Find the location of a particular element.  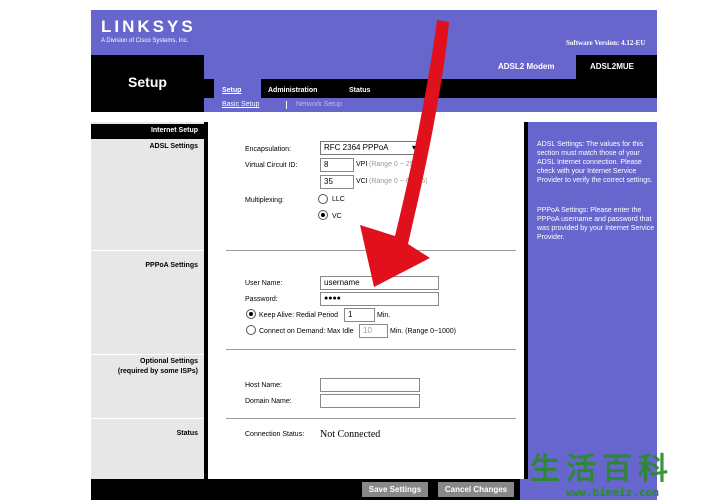

max-idle-hint: Min. (Range 0~1000) is located at coordinates (423, 331).